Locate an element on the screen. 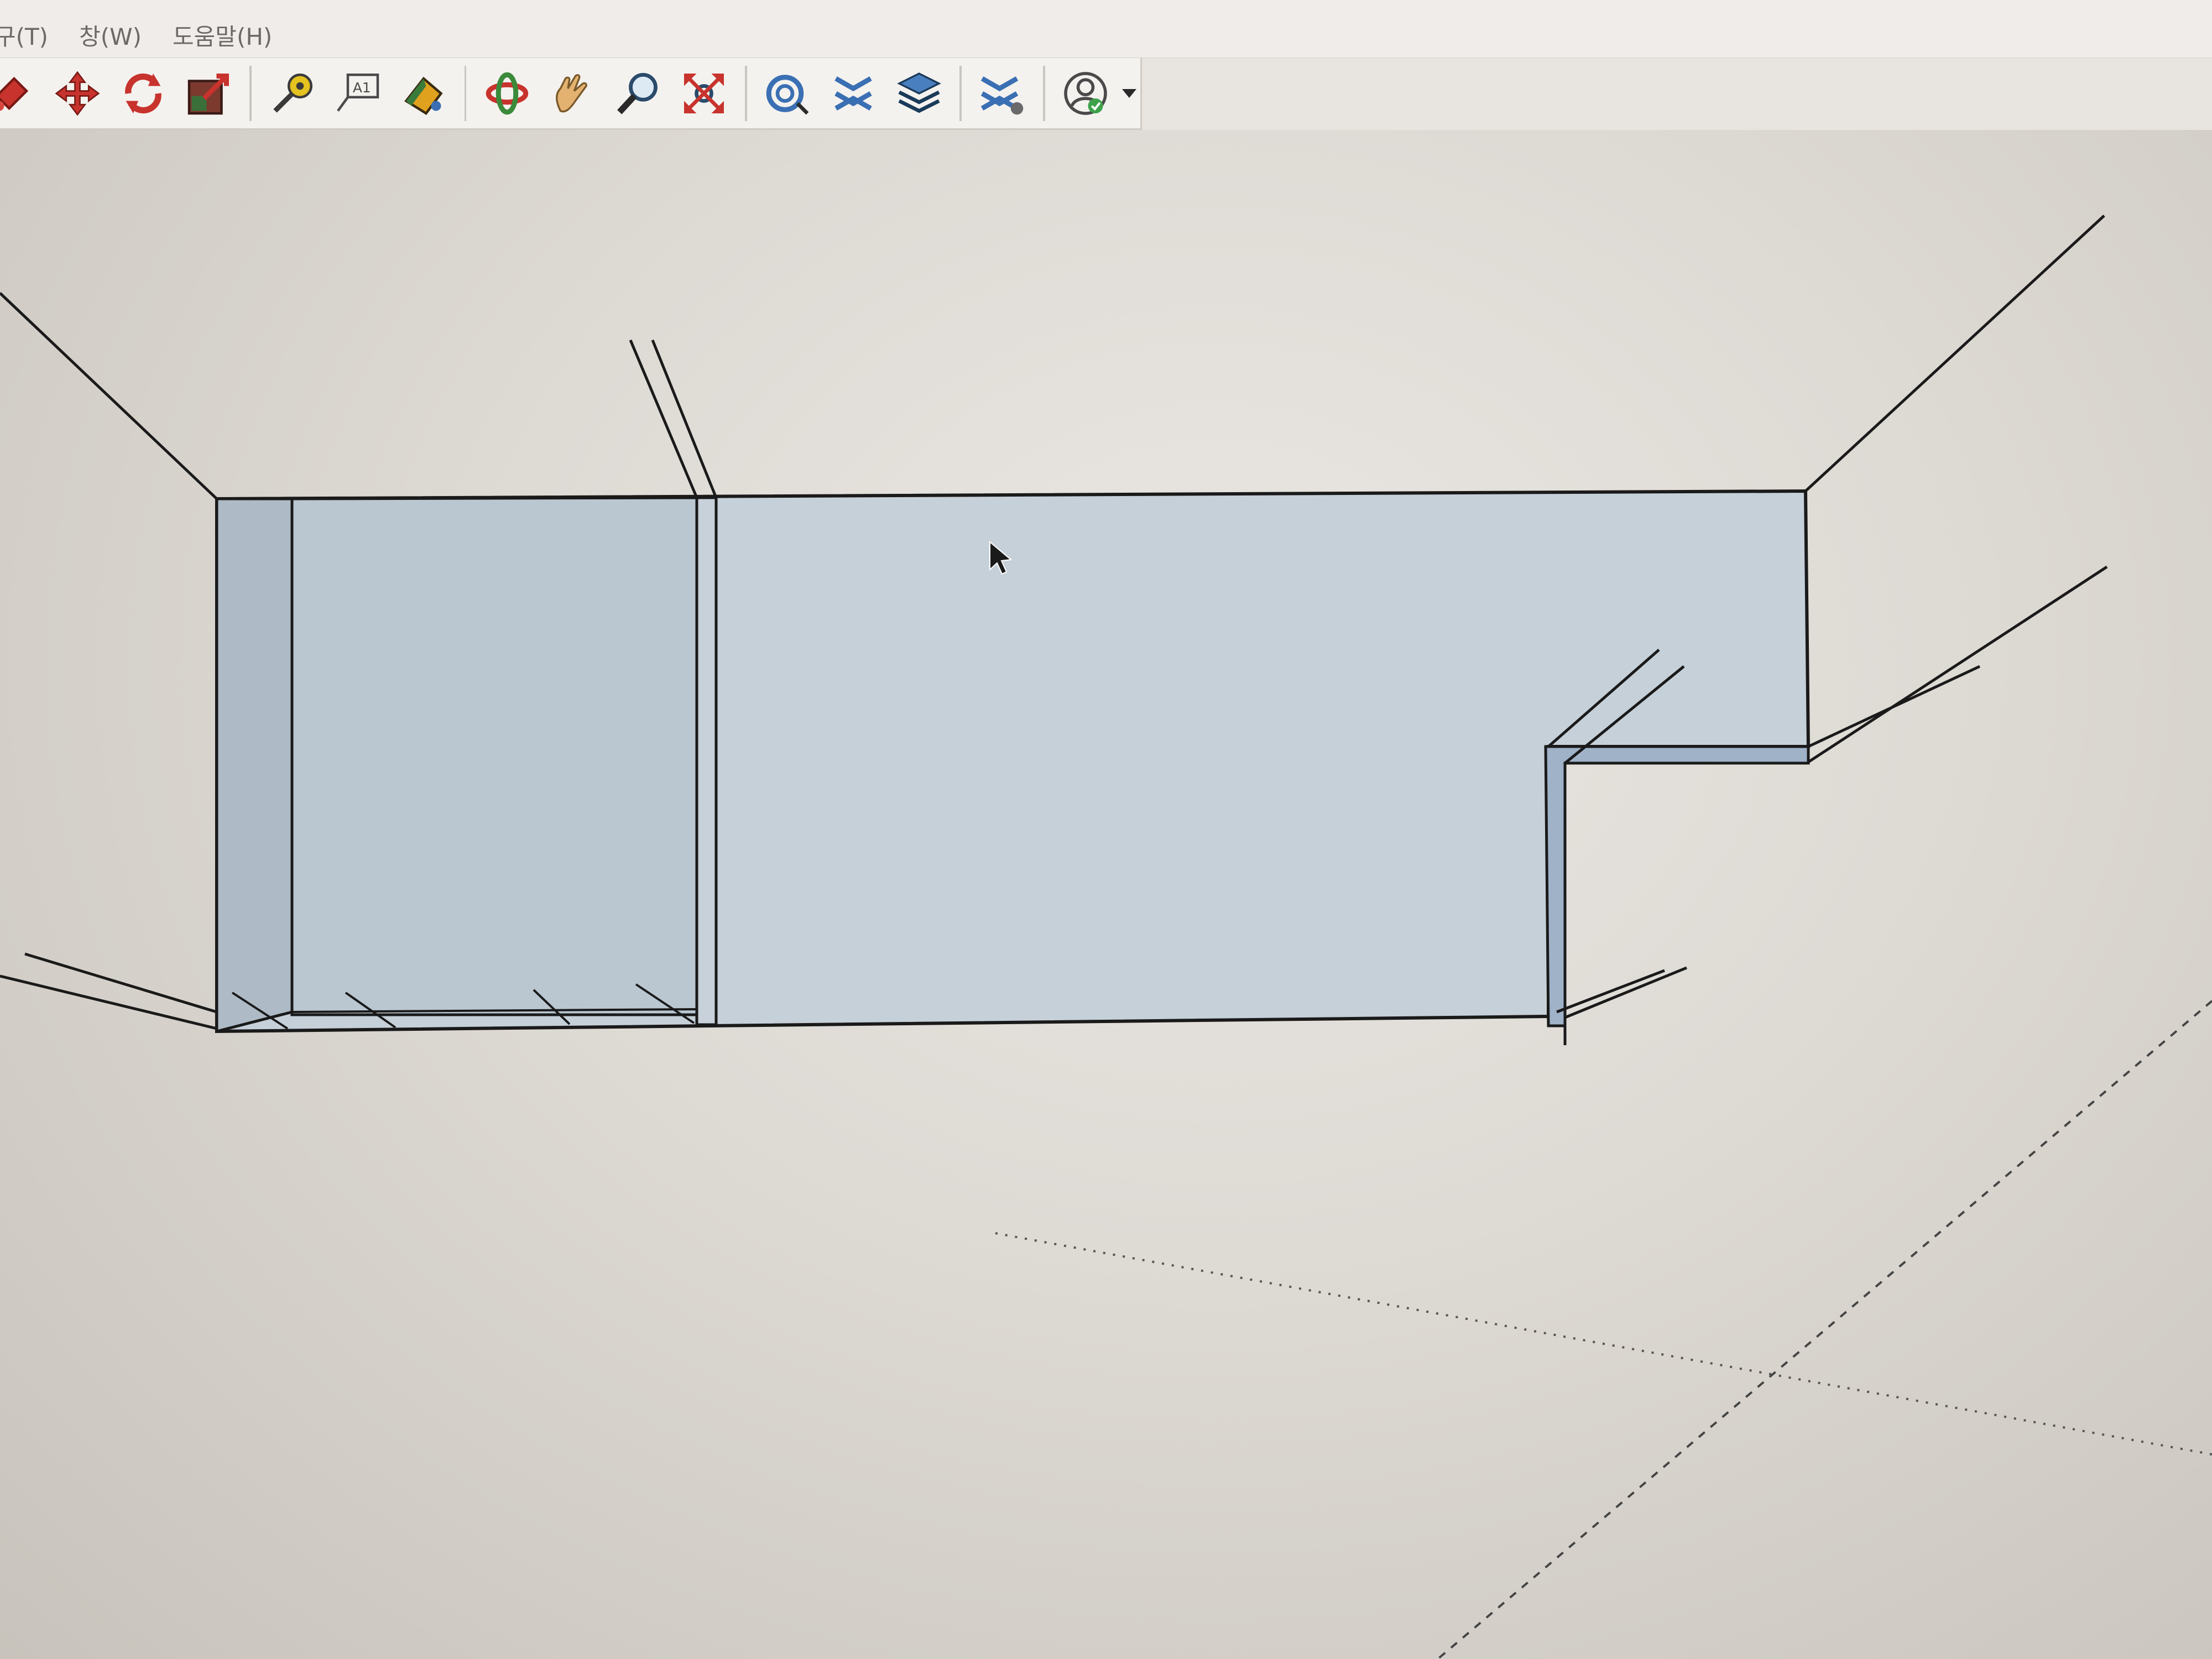 The image size is (2212, 1659). main-toolbar: A1 is located at coordinates (571, 94).